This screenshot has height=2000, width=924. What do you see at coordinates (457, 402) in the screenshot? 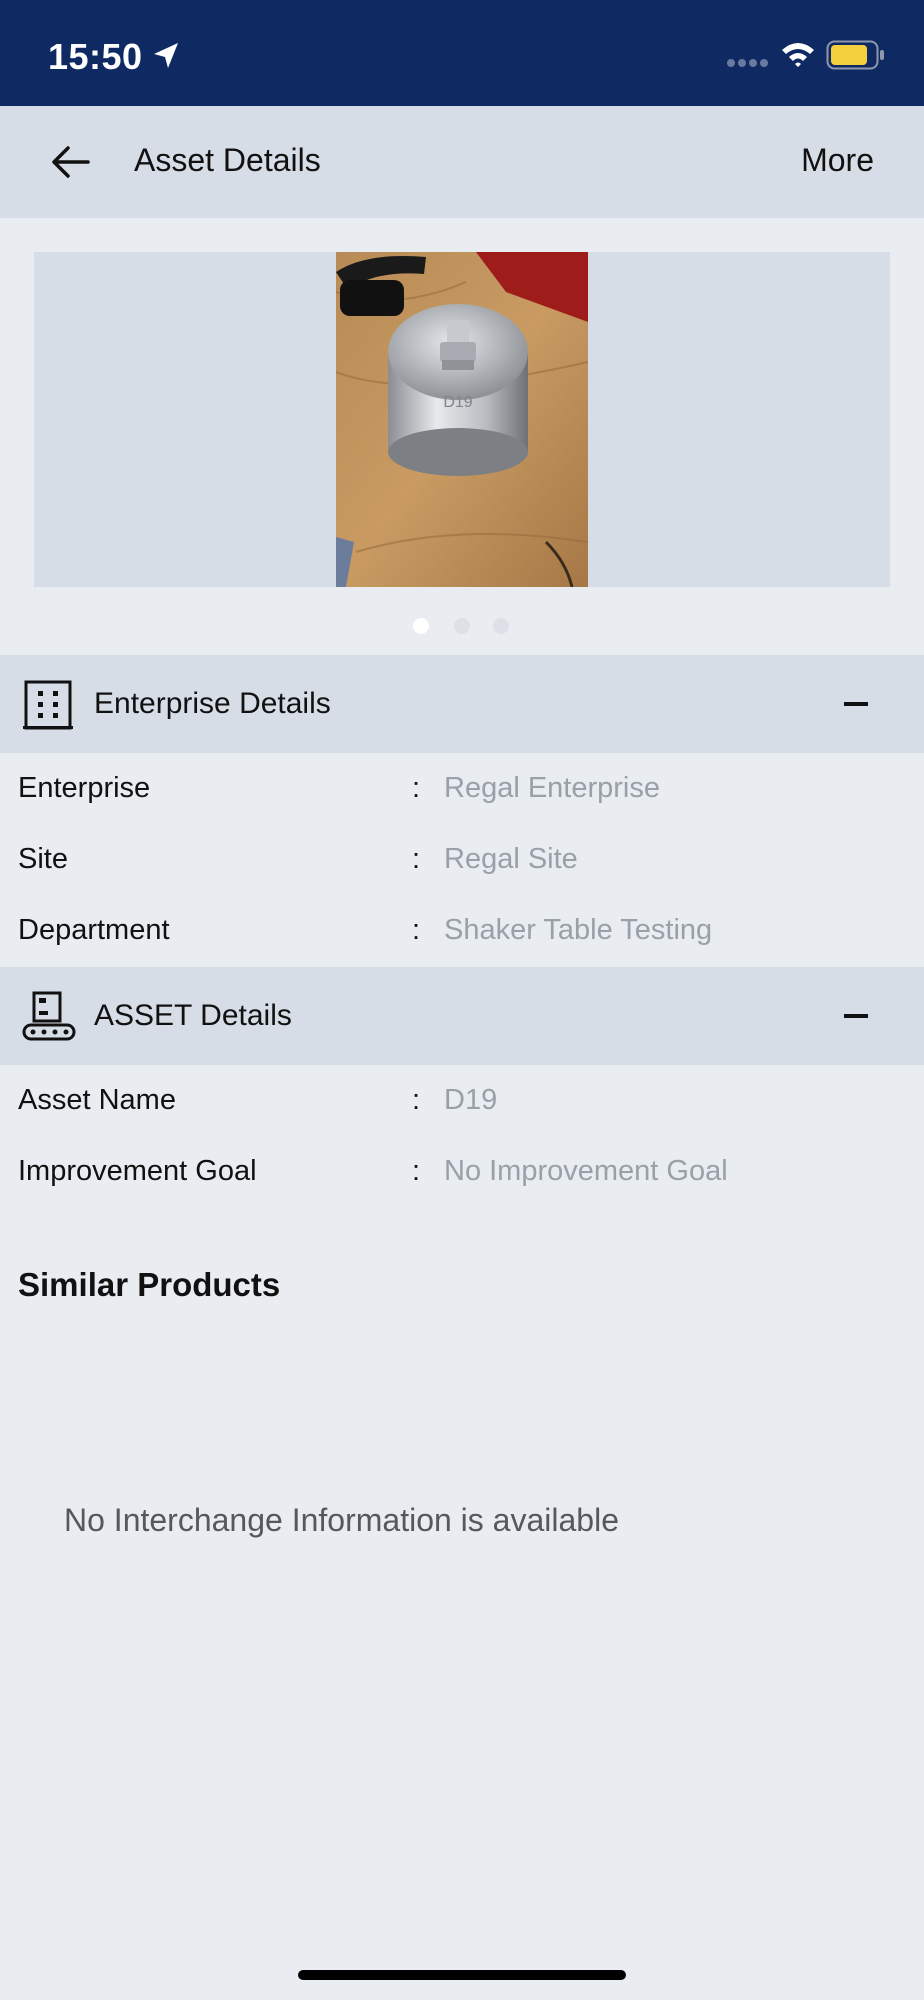
I see `photo-engraving: D19` at bounding box center [457, 402].